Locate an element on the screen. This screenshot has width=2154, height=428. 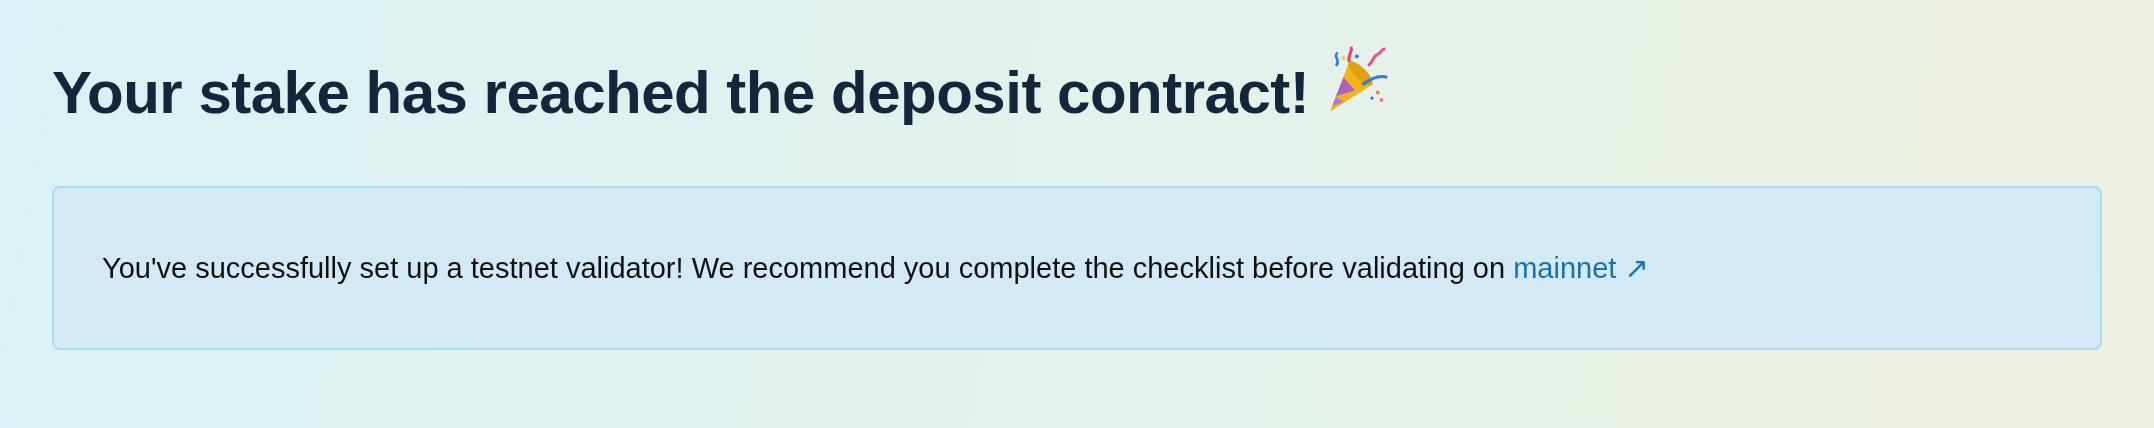
notice-text: You've successfully set up a testnet validator! We recommend you complete the checklist before validating on mainnet ↗ is located at coordinates (875, 268).